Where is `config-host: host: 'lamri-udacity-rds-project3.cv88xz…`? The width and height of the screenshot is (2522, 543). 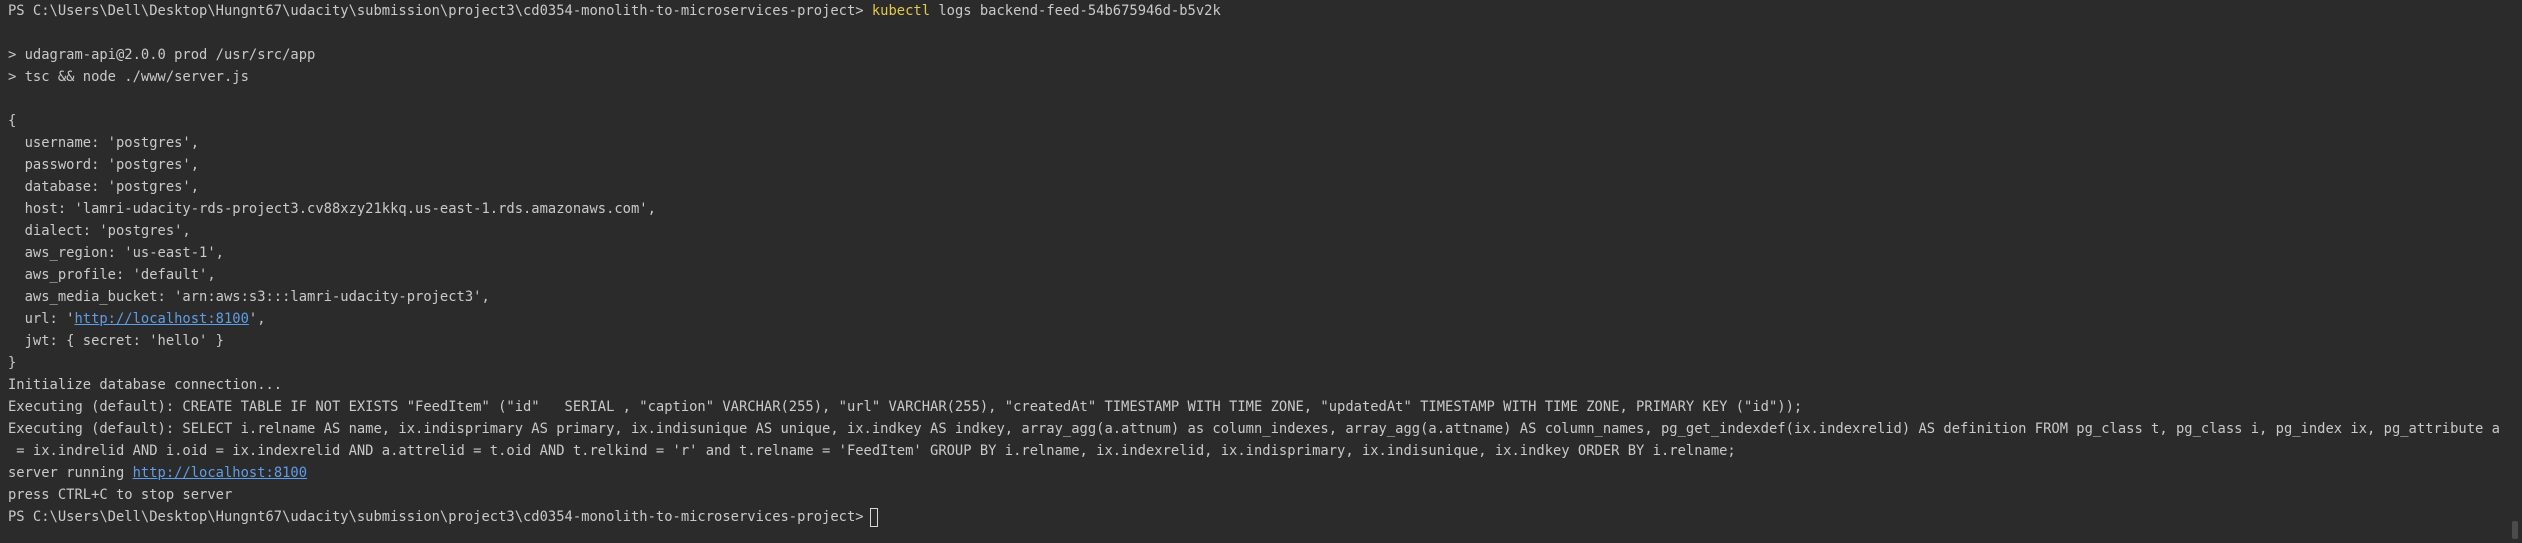
config-host: host: 'lamri-udacity-rds-project3.cv88xz… is located at coordinates (332, 209).